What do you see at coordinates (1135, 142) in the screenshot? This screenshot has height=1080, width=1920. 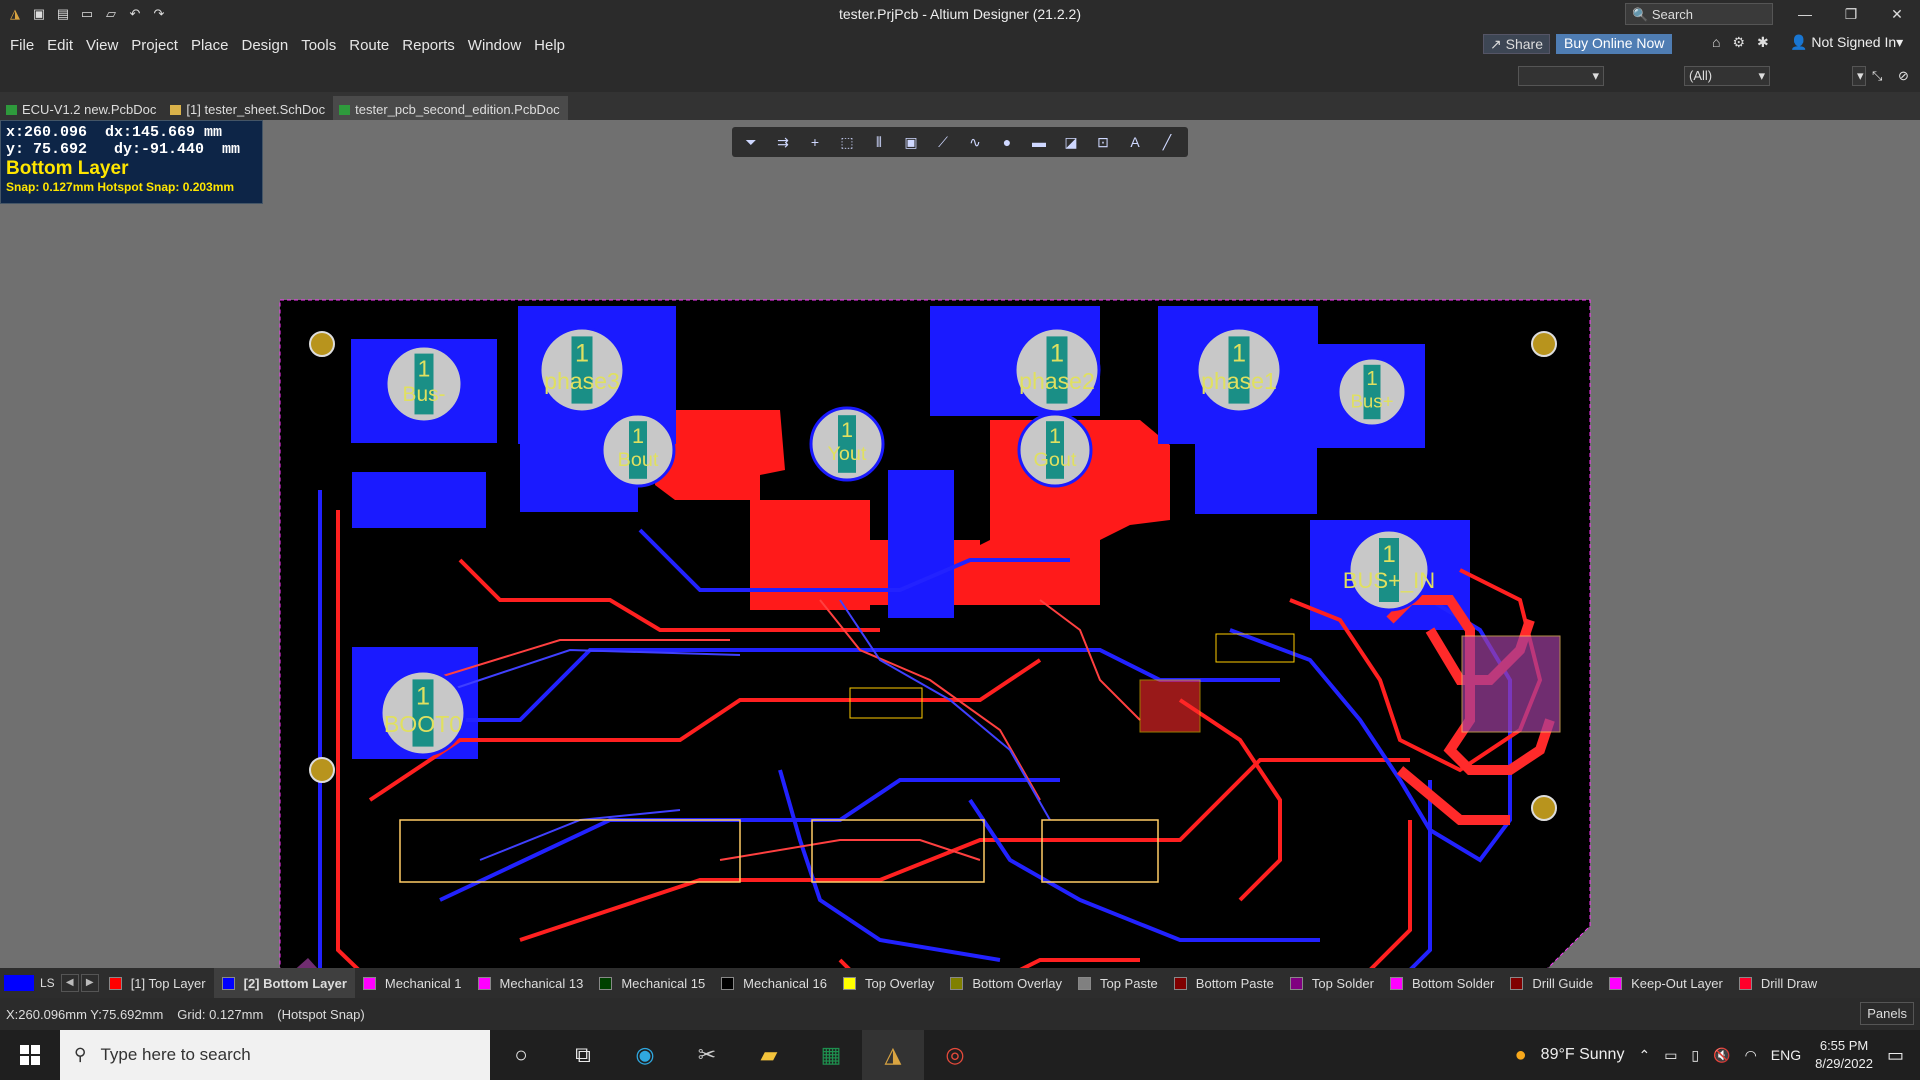 I see `text-icon: A` at bounding box center [1135, 142].